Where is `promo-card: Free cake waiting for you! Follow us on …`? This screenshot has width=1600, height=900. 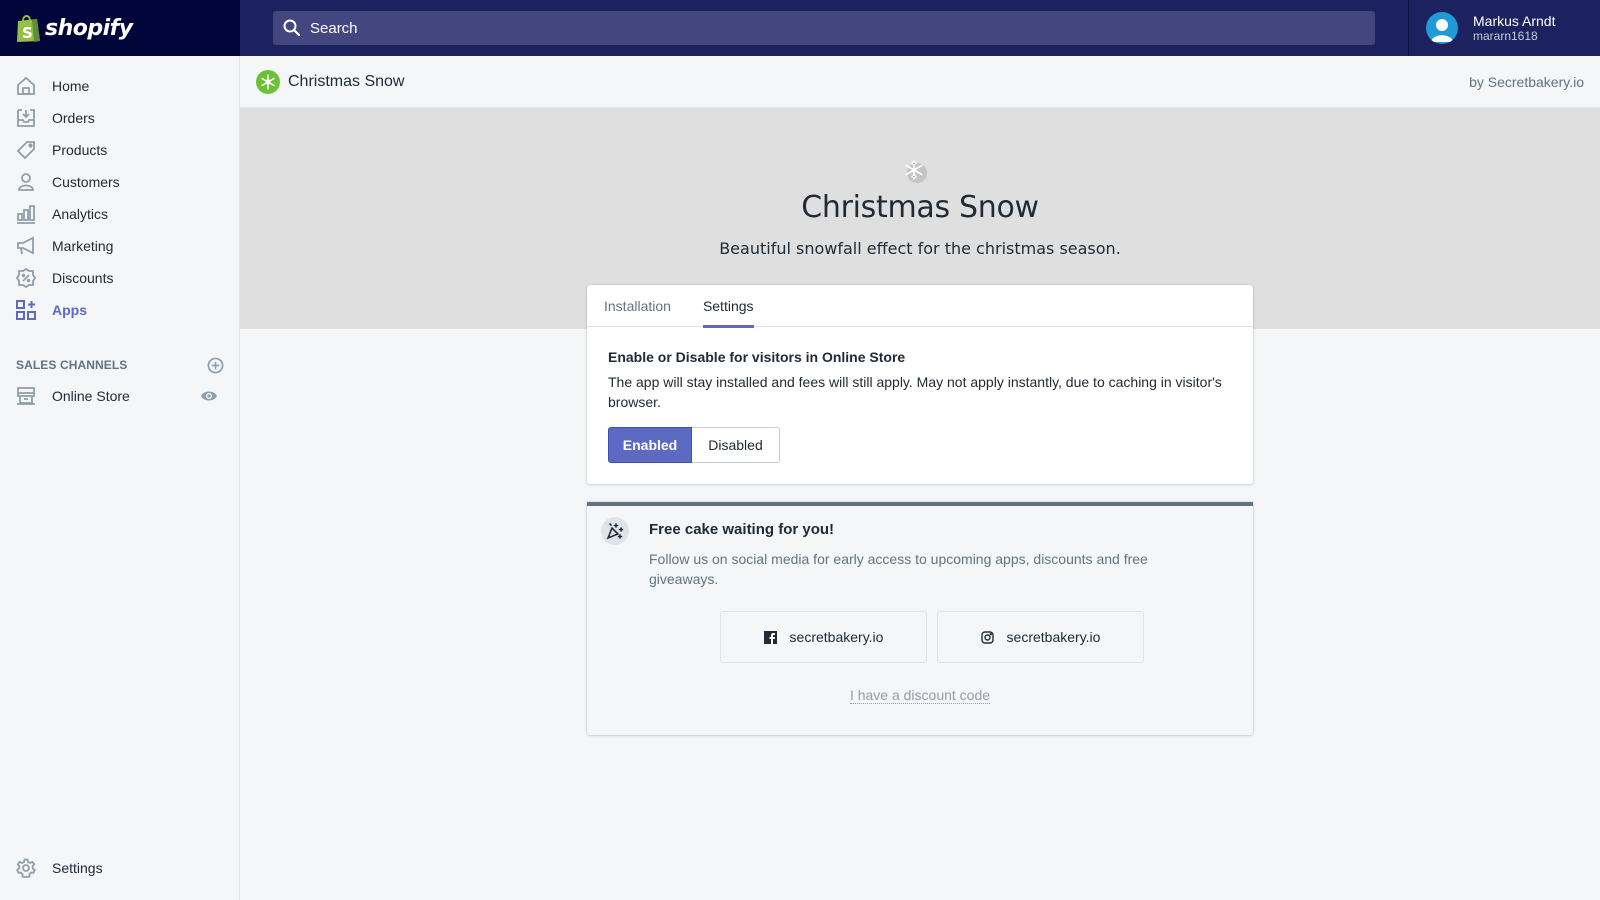 promo-card: Free cake waiting for you! Follow us on … is located at coordinates (920, 618).